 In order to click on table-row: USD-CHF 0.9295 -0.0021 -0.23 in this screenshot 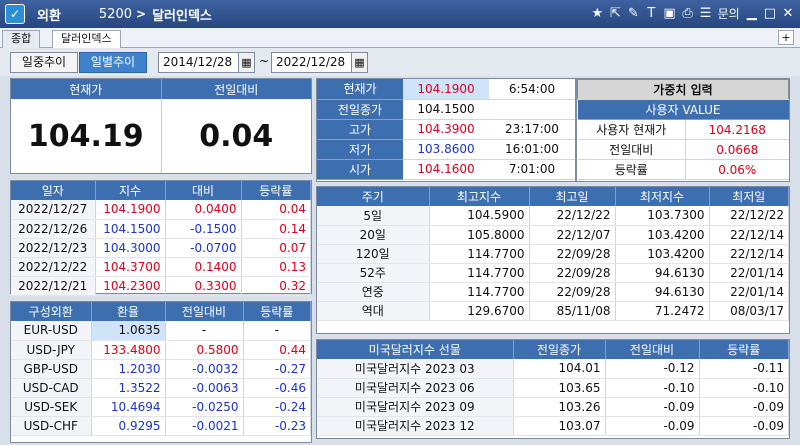, I will do `click(161, 426)`.